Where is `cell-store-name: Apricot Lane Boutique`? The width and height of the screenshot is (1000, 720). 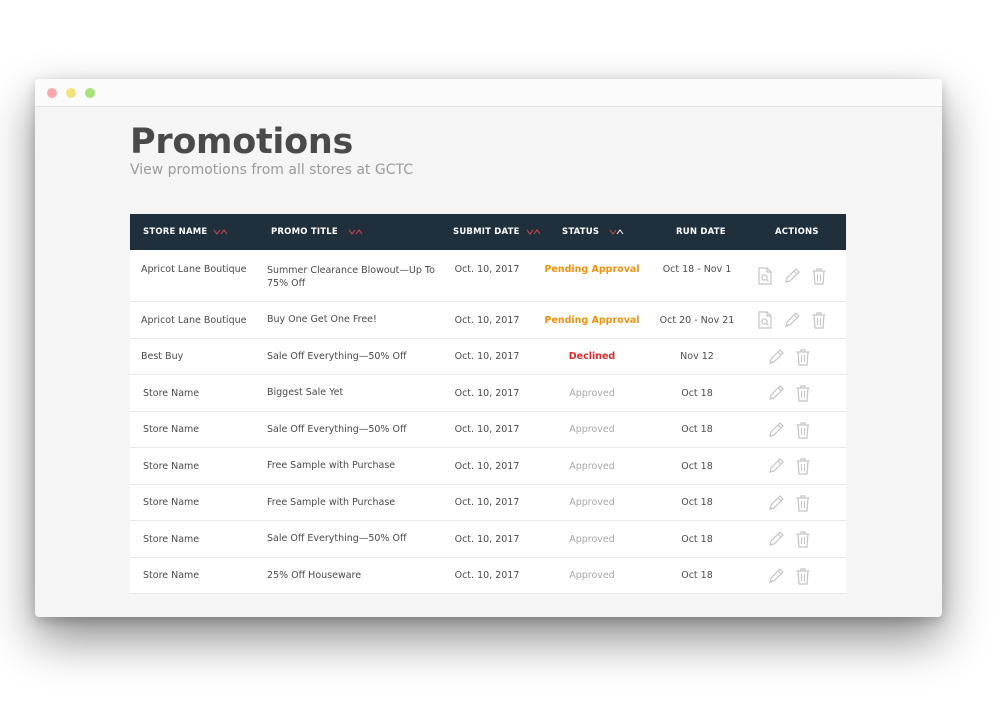 cell-store-name: Apricot Lane Boutique is located at coordinates (194, 320).